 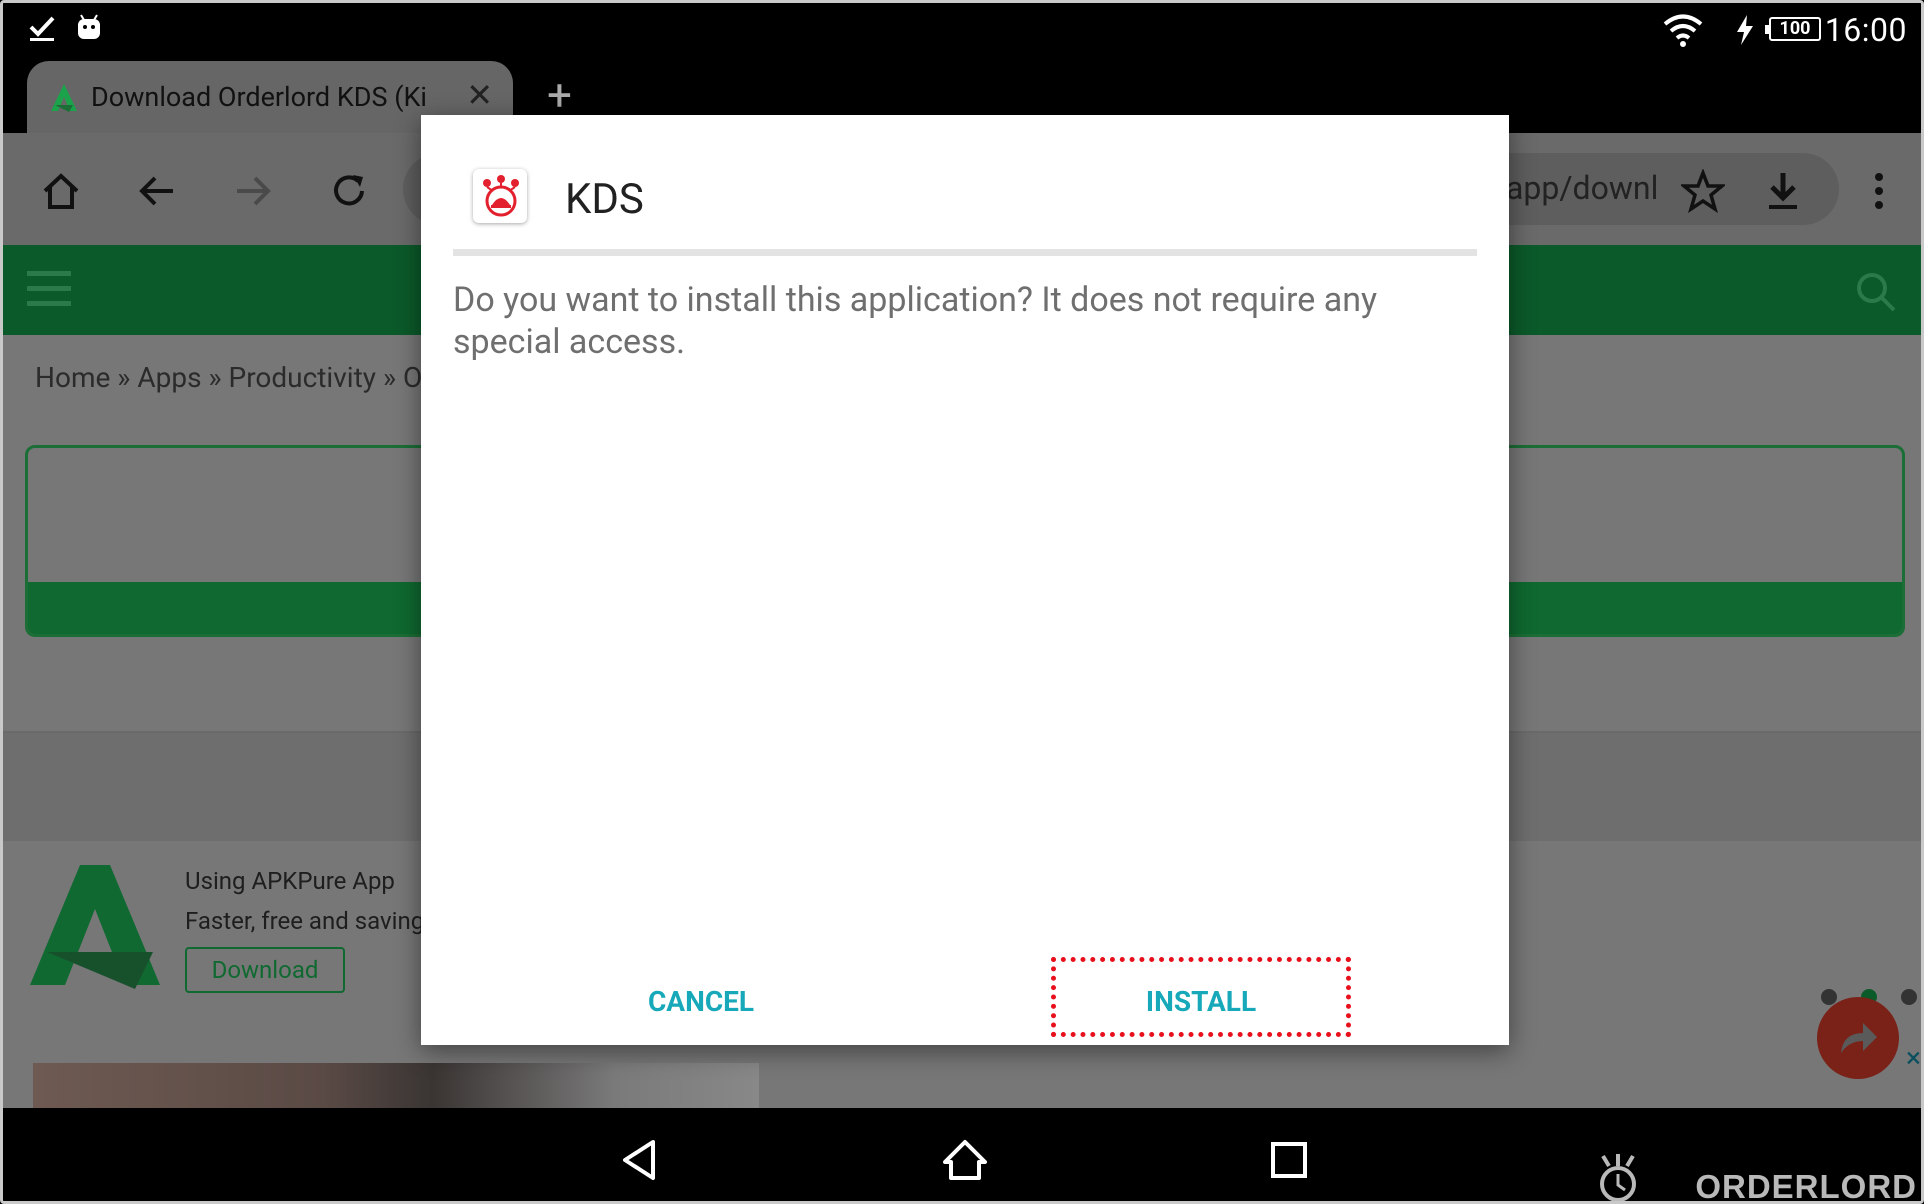 What do you see at coordinates (1201, 1002) in the screenshot?
I see `install-button: INSTALL` at bounding box center [1201, 1002].